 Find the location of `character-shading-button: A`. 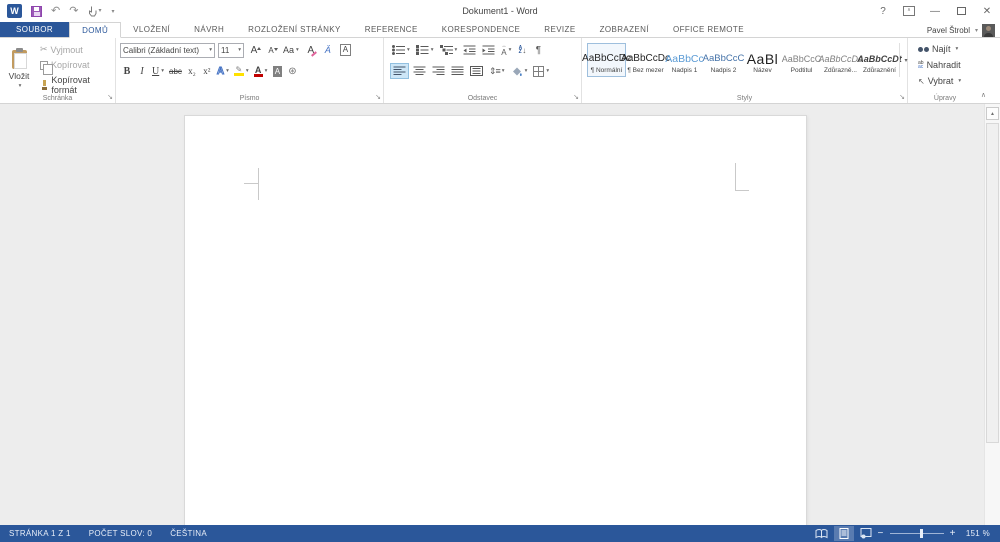

character-shading-button: A is located at coordinates (277, 71).